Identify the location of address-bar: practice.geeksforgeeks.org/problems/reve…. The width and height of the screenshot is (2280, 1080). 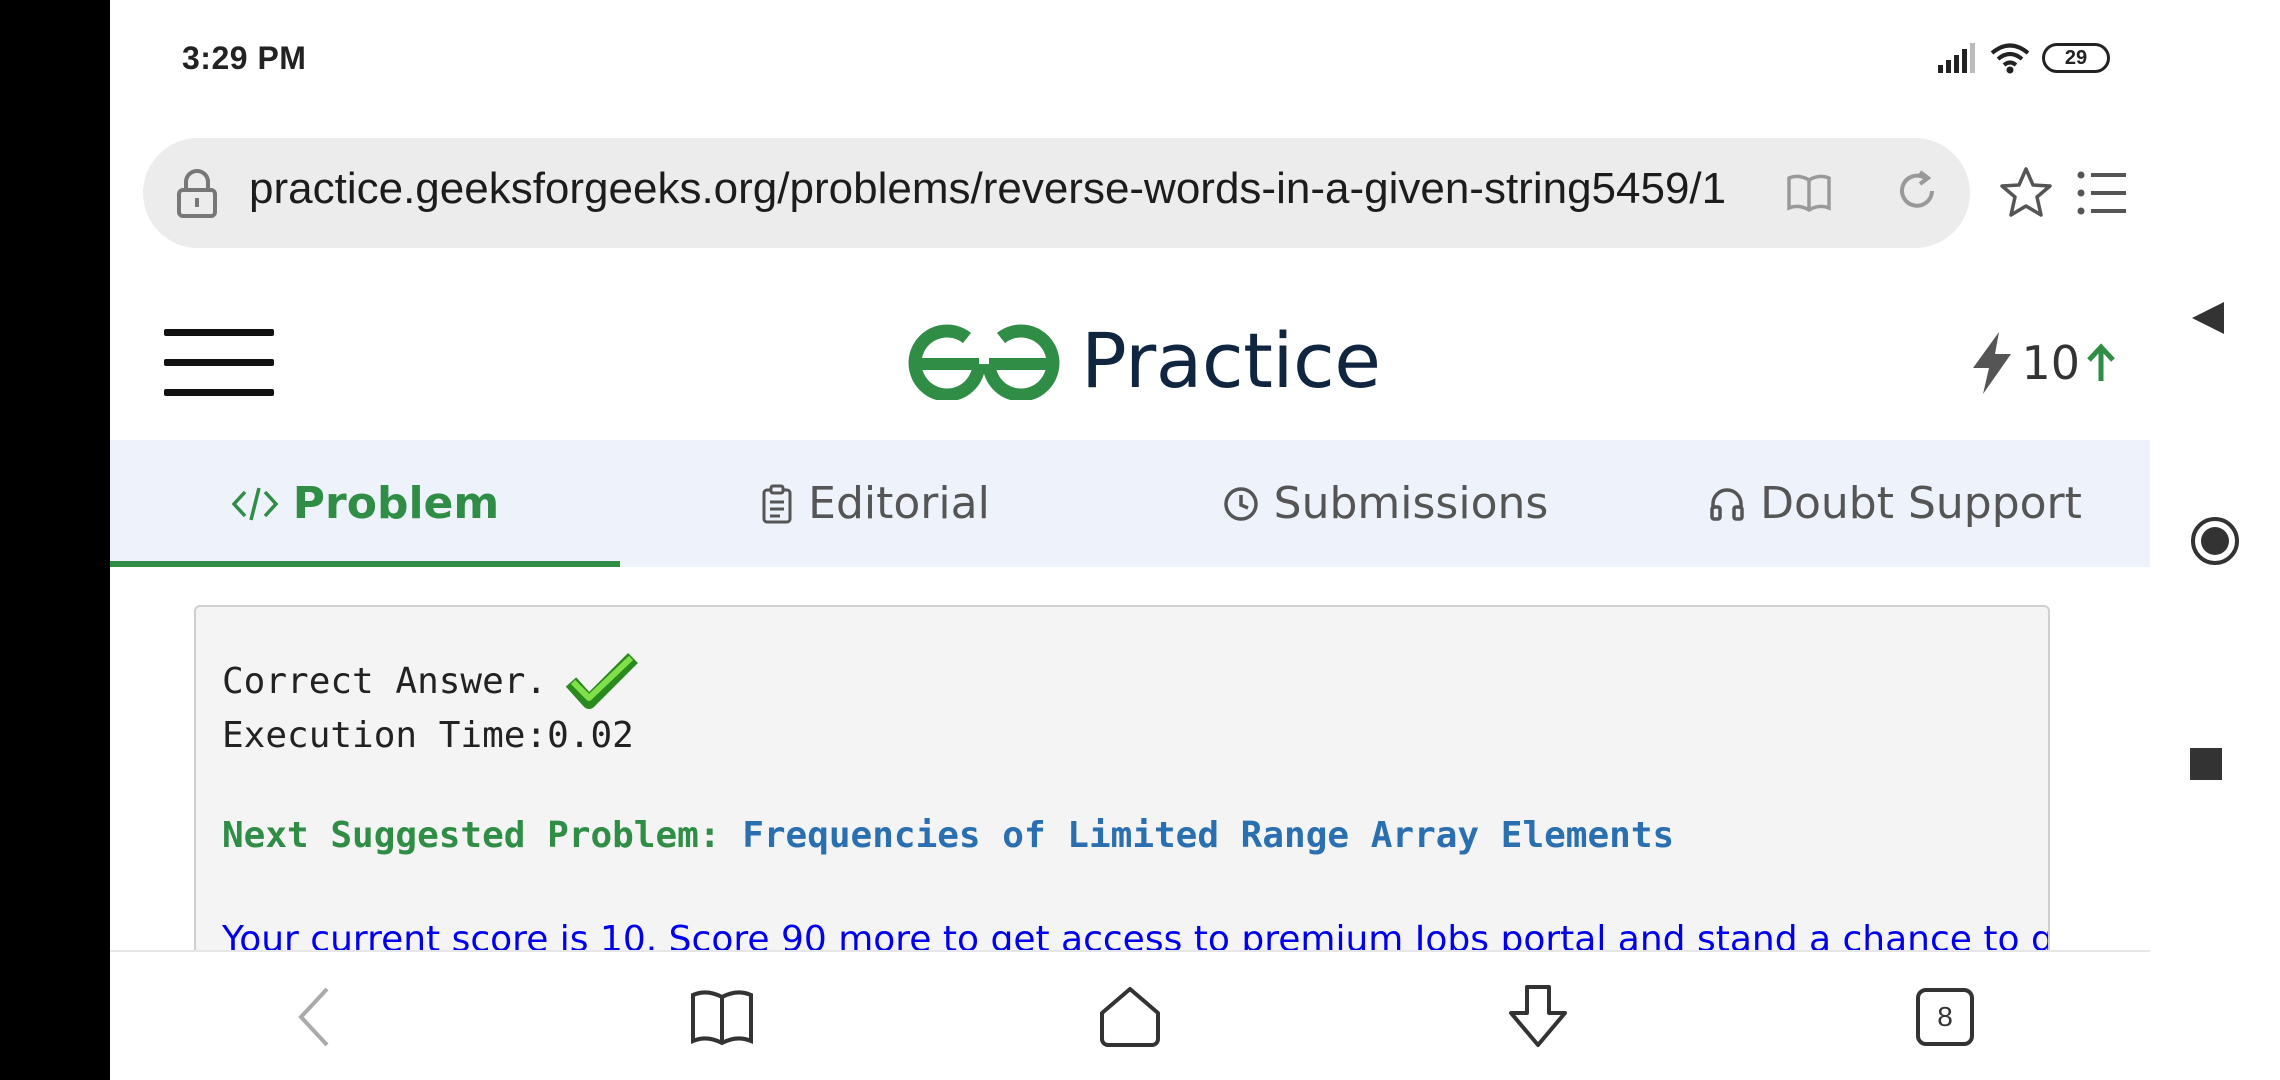
(1056, 193).